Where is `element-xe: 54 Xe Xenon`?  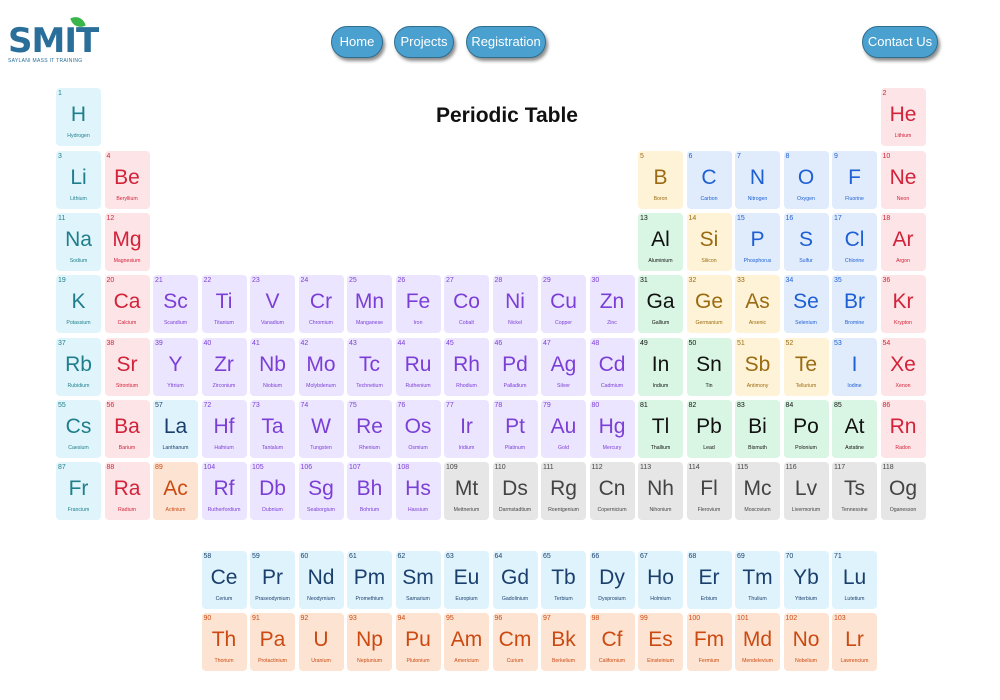 element-xe: 54 Xe Xenon is located at coordinates (903, 367).